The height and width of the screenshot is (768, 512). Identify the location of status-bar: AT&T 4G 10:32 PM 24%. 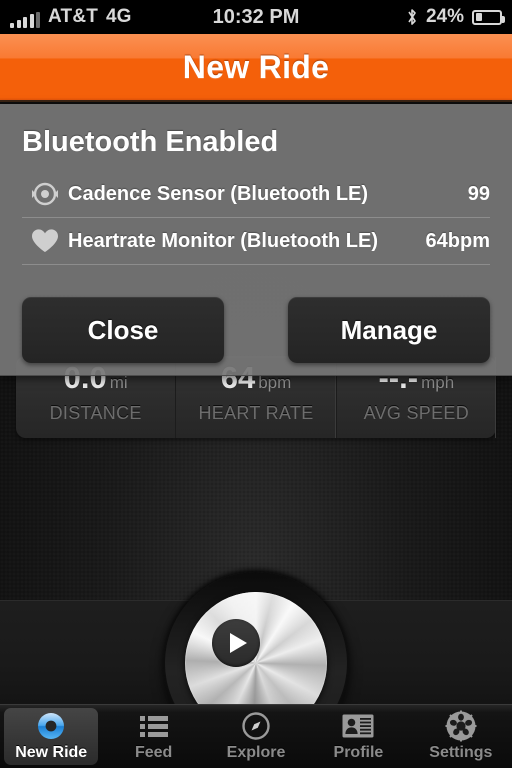
(256, 17).